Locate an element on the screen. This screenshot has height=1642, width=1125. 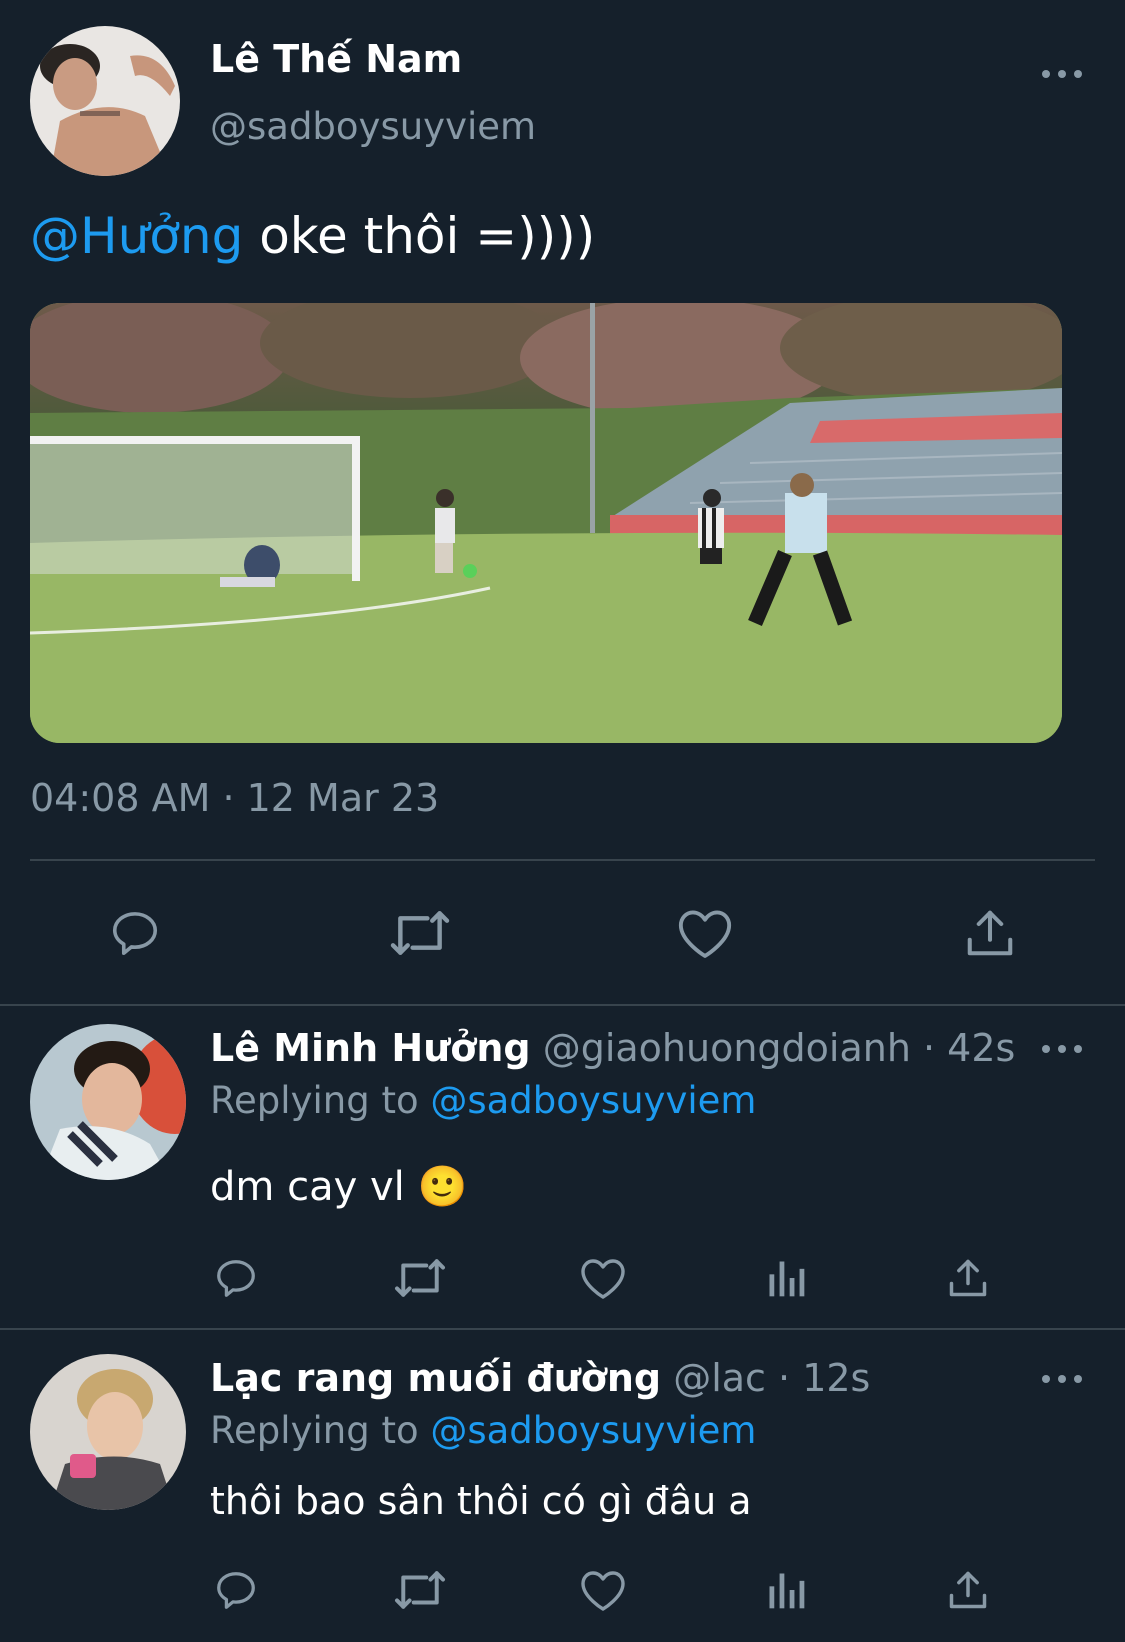
reply-time: · 12s is located at coordinates (818, 1378).